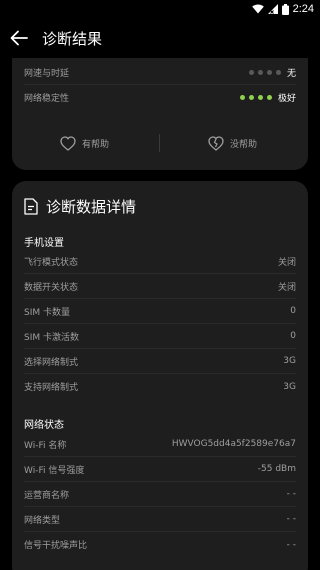  Describe the element at coordinates (47, 495) in the screenshot. I see `row-label: 运营商名称` at that location.